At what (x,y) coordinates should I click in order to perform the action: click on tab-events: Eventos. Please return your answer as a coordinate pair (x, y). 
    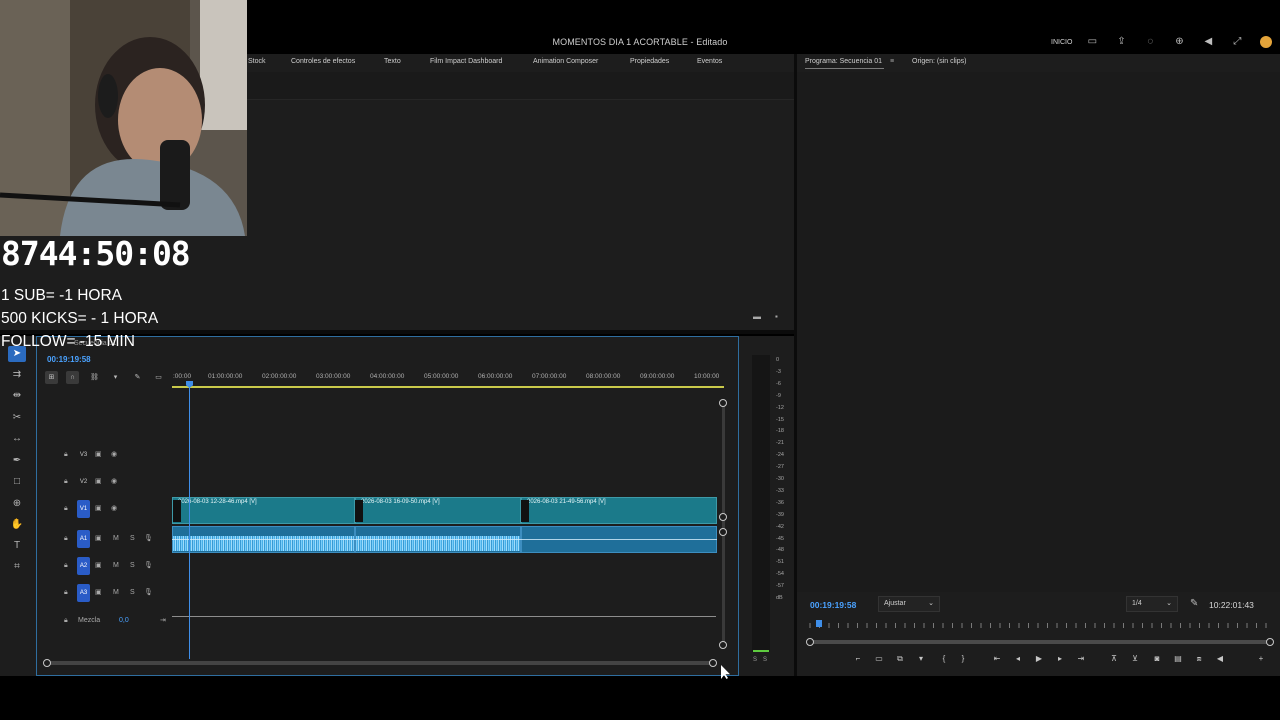
    Looking at the image, I should click on (709, 61).